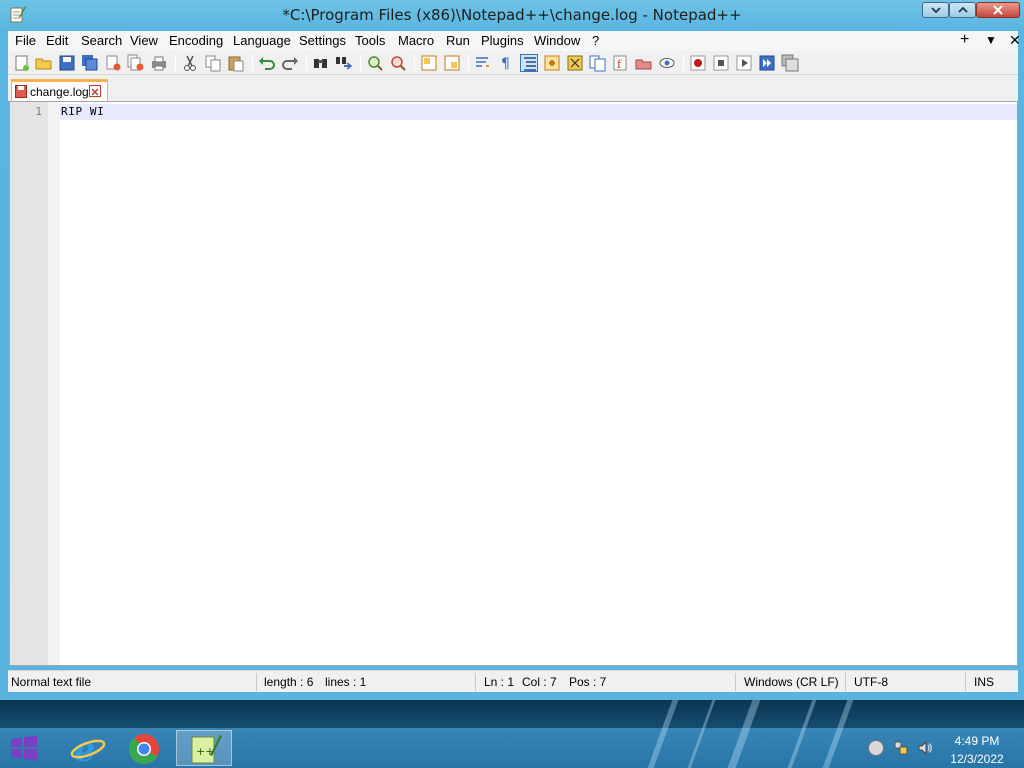  I want to click on menu-encoding: Encoding, so click(196, 40).